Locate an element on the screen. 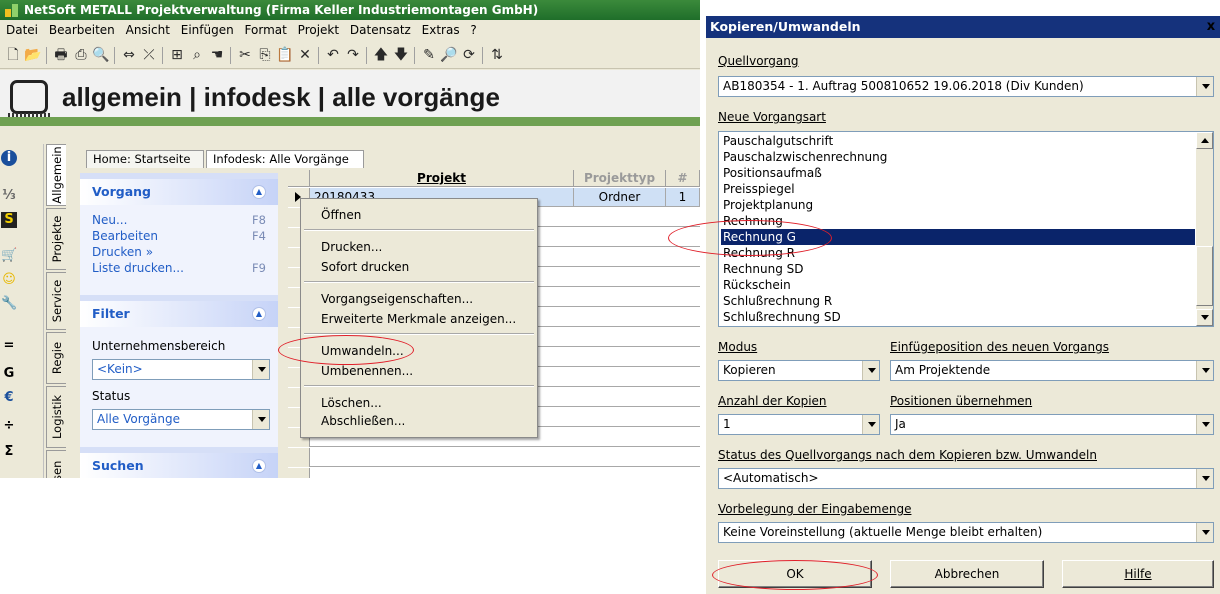 This screenshot has width=1220, height=594. zoom-icon: 🔎 is located at coordinates (449, 55).